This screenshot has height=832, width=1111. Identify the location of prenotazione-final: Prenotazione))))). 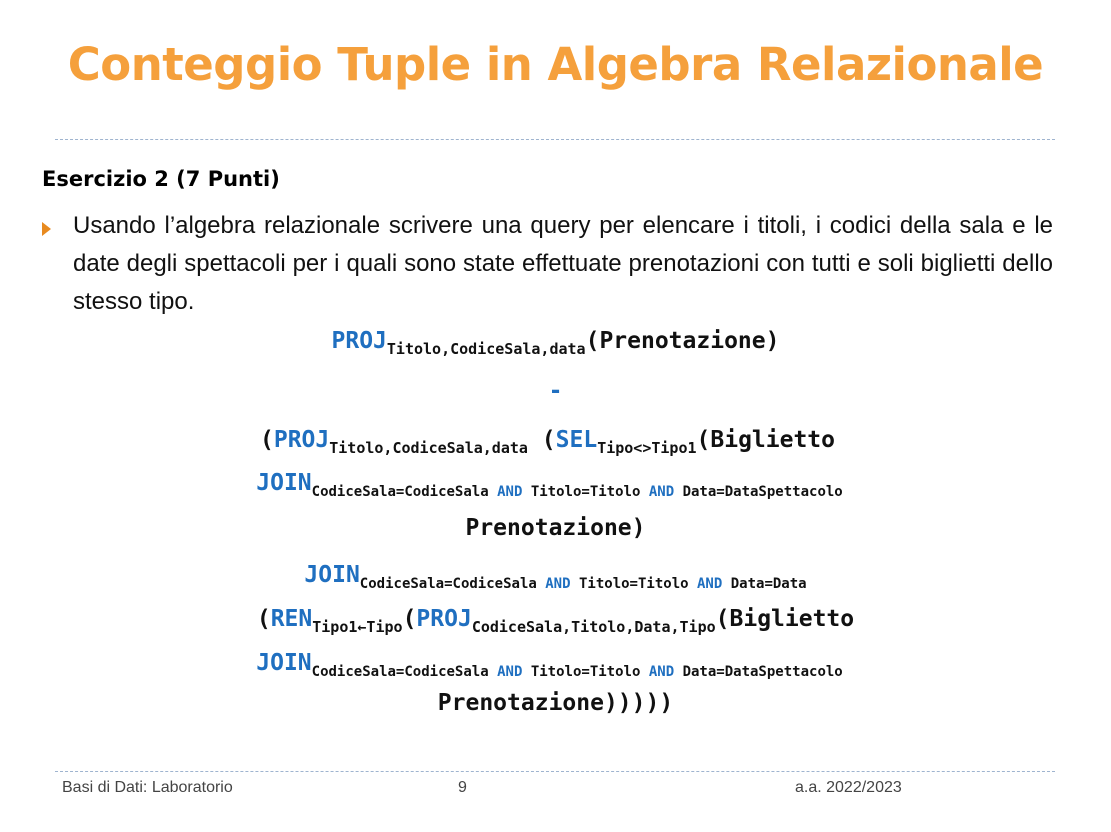
(555, 703).